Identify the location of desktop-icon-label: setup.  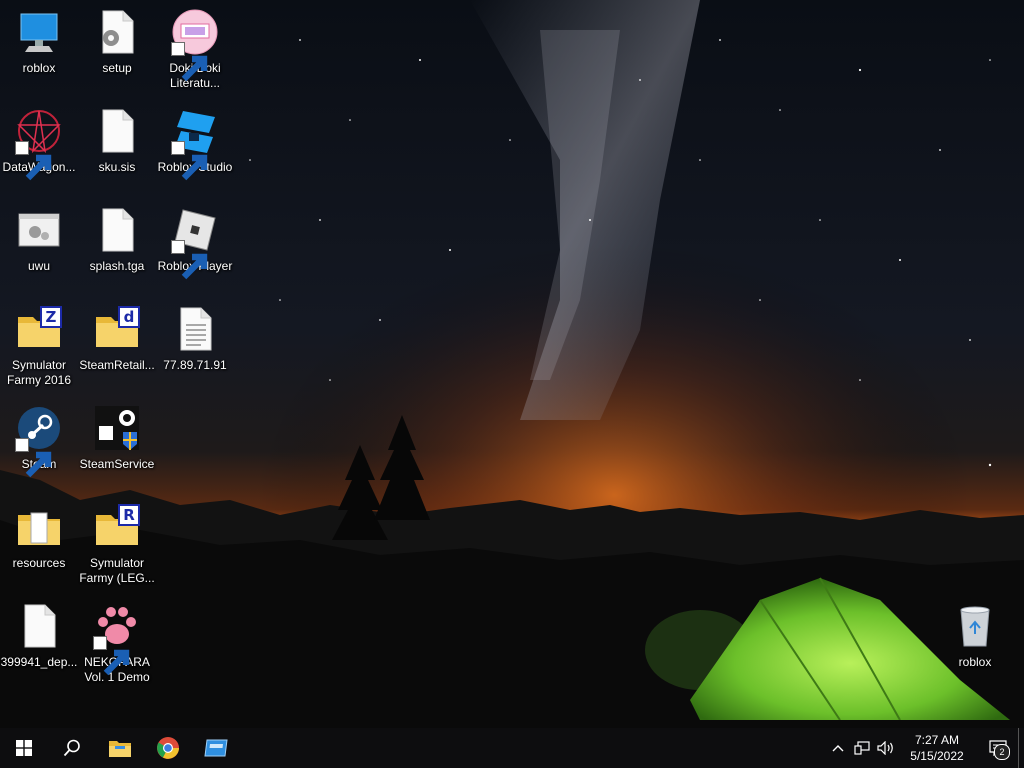
(117, 68).